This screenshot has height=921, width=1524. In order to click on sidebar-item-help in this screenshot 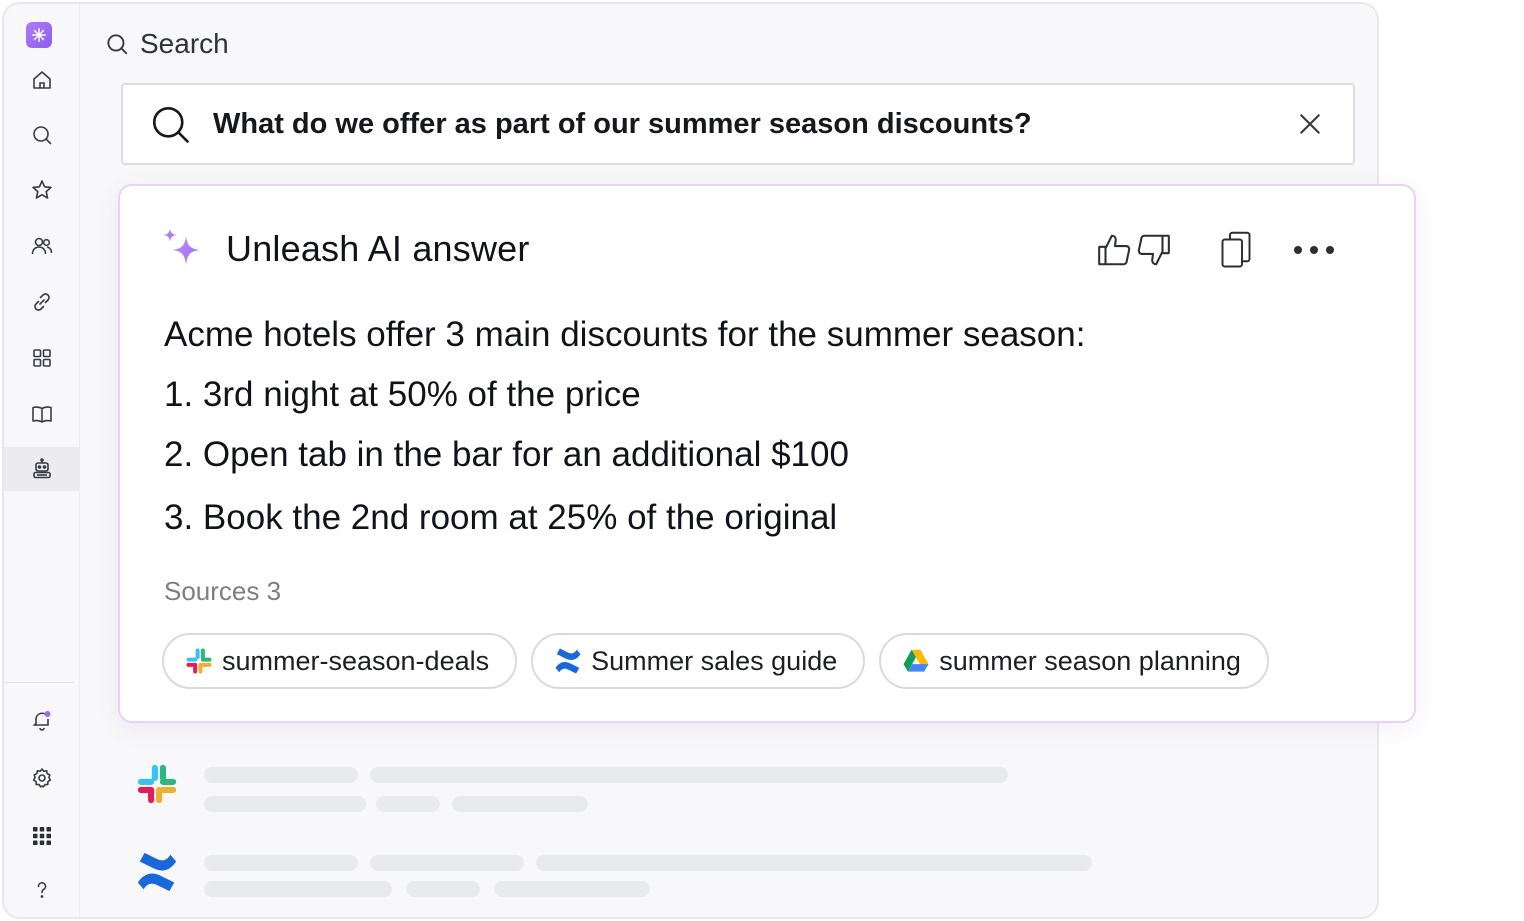, I will do `click(42, 890)`.